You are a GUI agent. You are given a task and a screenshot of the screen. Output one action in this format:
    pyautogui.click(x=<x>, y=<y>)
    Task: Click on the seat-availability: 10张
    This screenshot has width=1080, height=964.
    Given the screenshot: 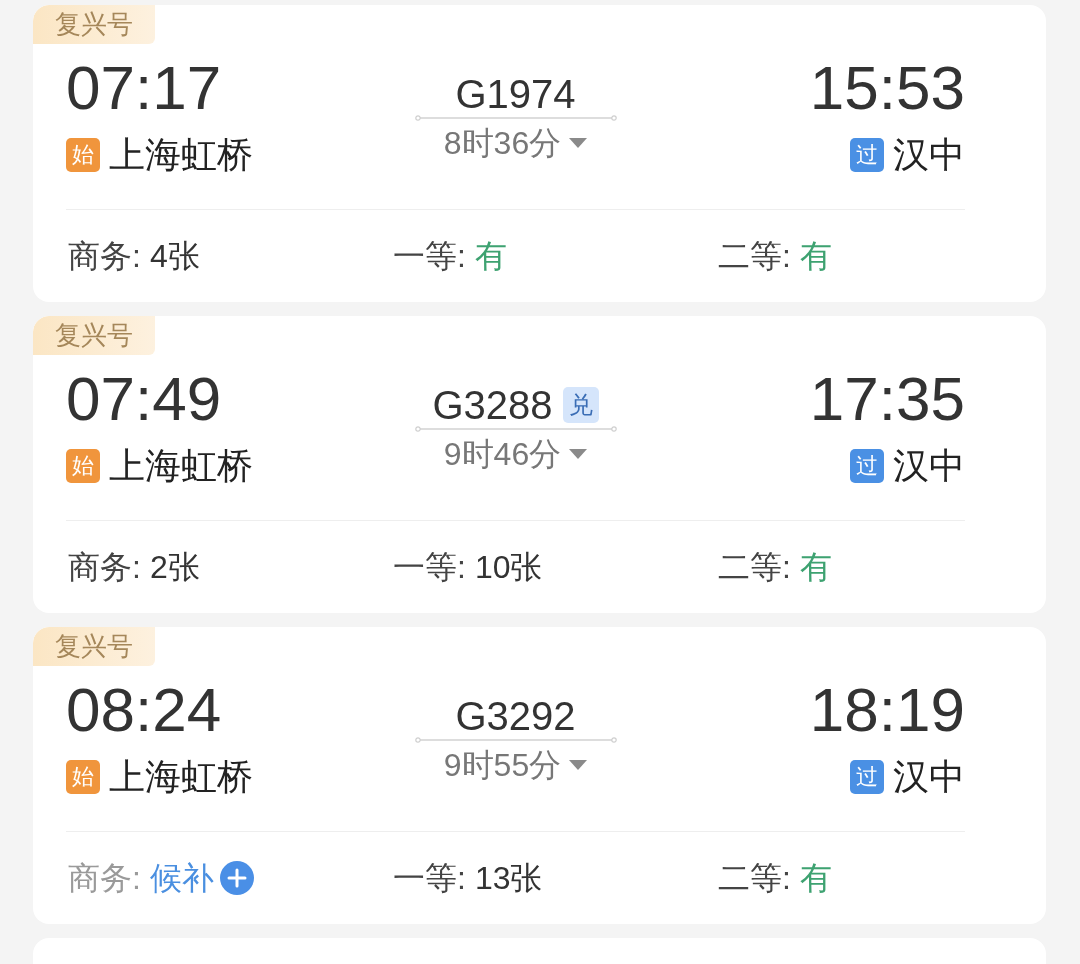 What is the action you would take?
    pyautogui.click(x=508, y=567)
    